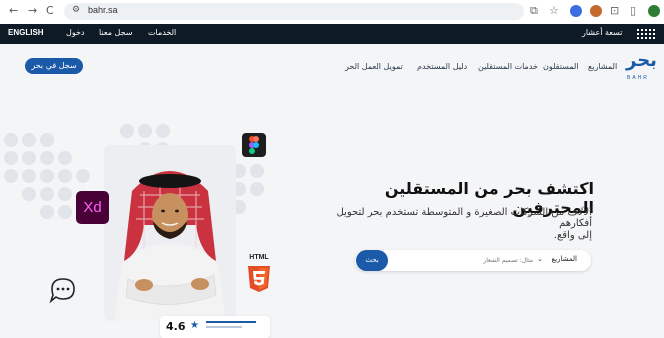  What do you see at coordinates (614, 10) in the screenshot?
I see `extensions-puzzle-icon: ⊡` at bounding box center [614, 10].